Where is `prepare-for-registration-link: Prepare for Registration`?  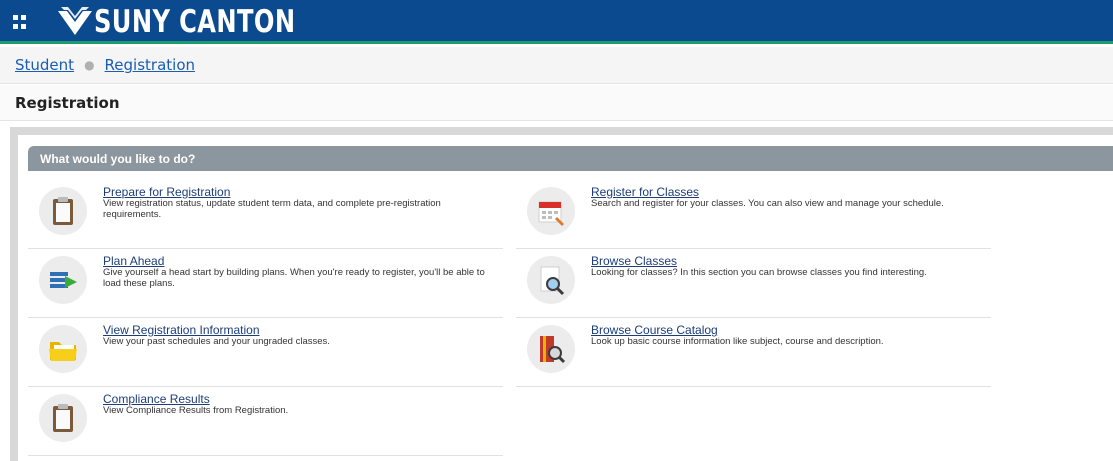 prepare-for-registration-link: Prepare for Registration is located at coordinates (166, 192).